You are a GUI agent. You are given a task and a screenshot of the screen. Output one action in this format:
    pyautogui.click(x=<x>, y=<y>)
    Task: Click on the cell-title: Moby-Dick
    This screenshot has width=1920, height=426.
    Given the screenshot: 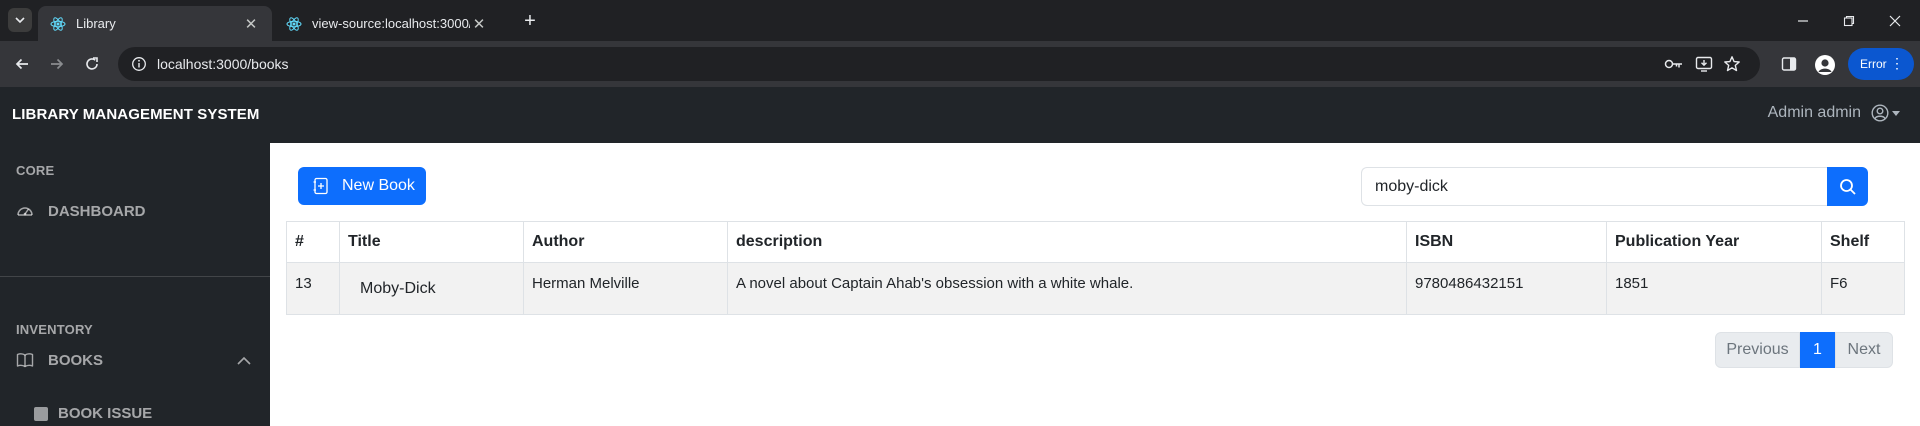 What is the action you would take?
    pyautogui.click(x=431, y=288)
    